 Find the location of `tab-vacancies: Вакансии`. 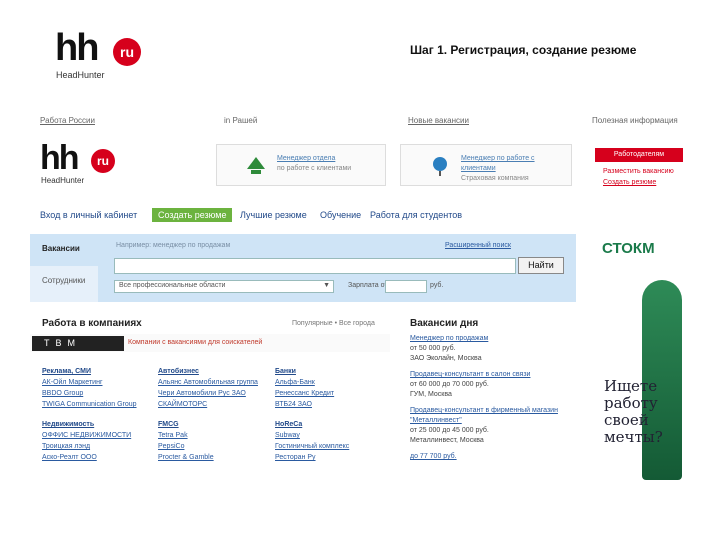

tab-vacancies: Вакансии is located at coordinates (61, 248).